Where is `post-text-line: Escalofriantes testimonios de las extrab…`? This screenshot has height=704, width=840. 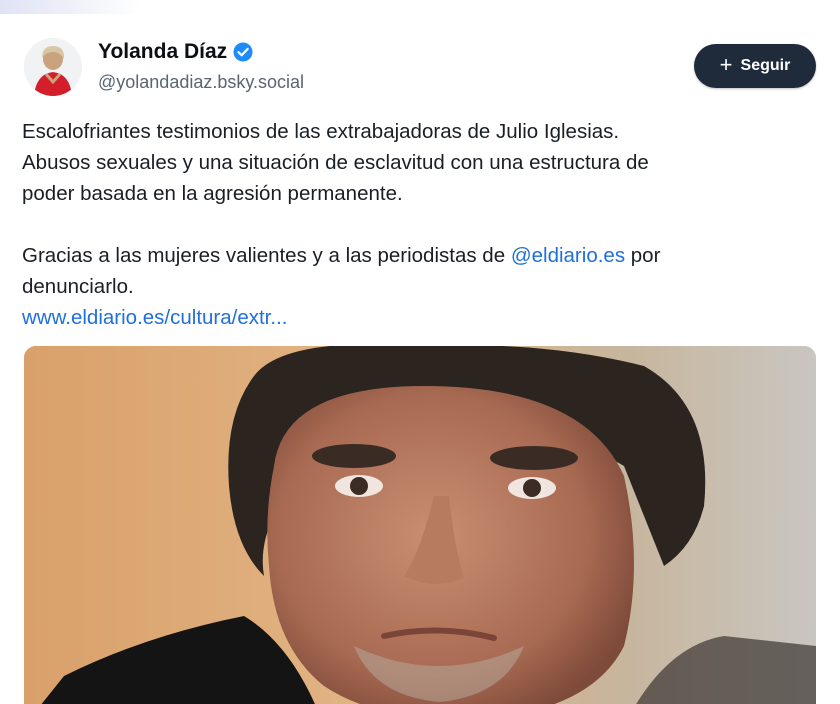
post-text-line: Escalofriantes testimonios de las extrab… is located at coordinates (321, 131).